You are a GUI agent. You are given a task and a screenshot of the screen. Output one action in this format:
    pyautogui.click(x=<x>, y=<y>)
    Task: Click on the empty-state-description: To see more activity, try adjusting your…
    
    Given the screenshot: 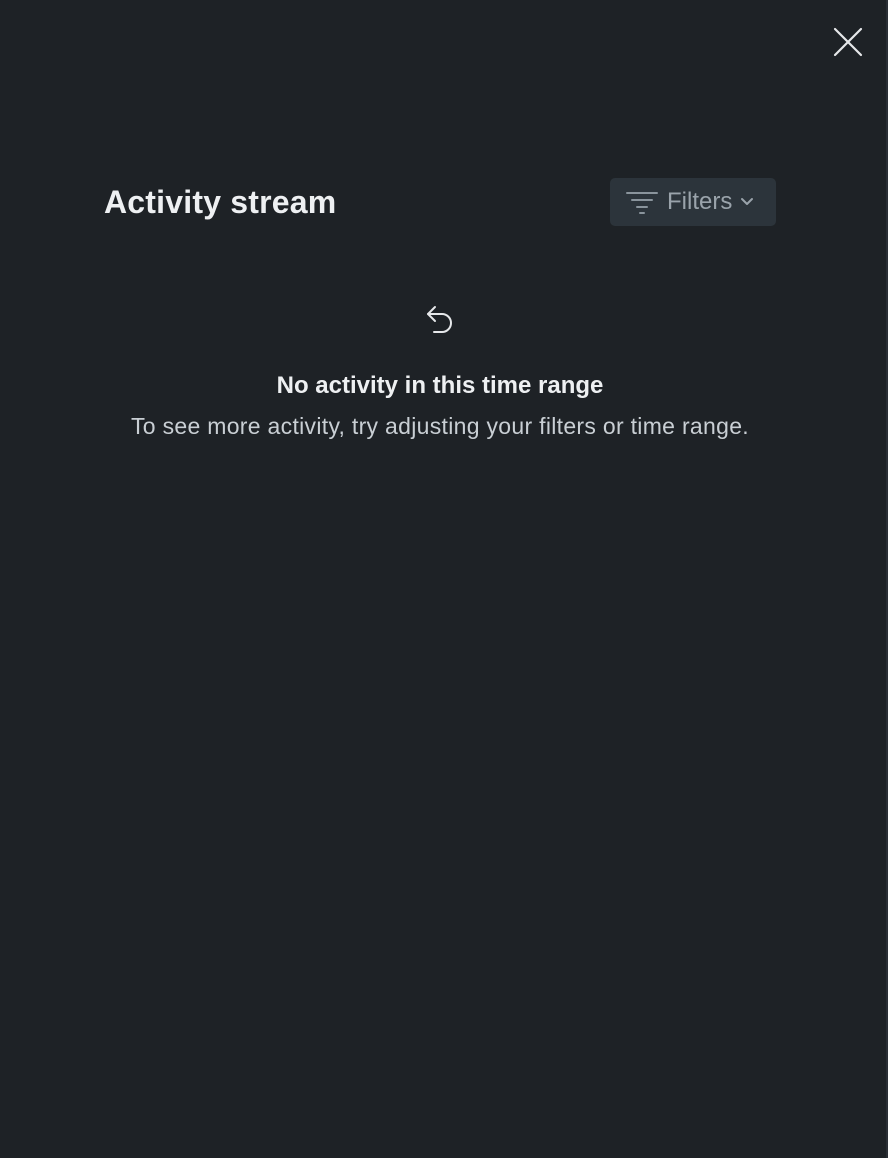 What is the action you would take?
    pyautogui.click(x=440, y=426)
    